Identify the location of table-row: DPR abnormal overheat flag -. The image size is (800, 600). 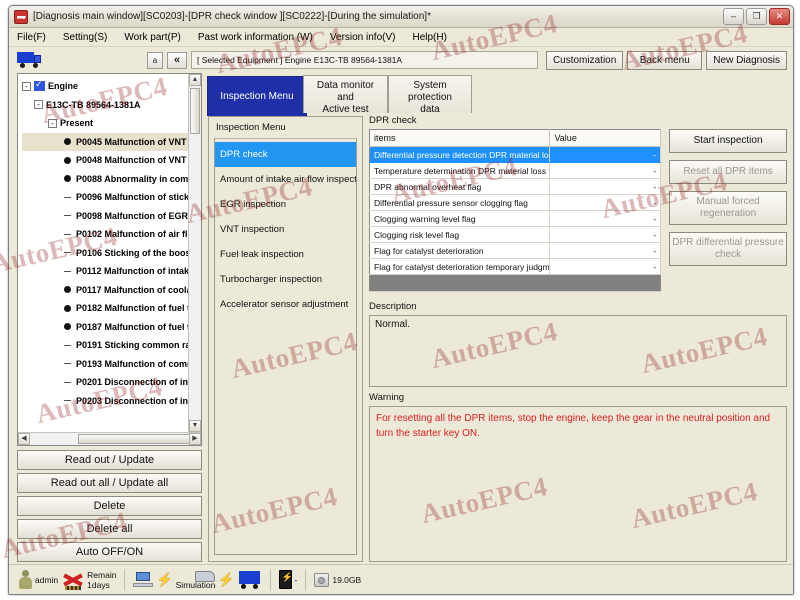
(515, 186).